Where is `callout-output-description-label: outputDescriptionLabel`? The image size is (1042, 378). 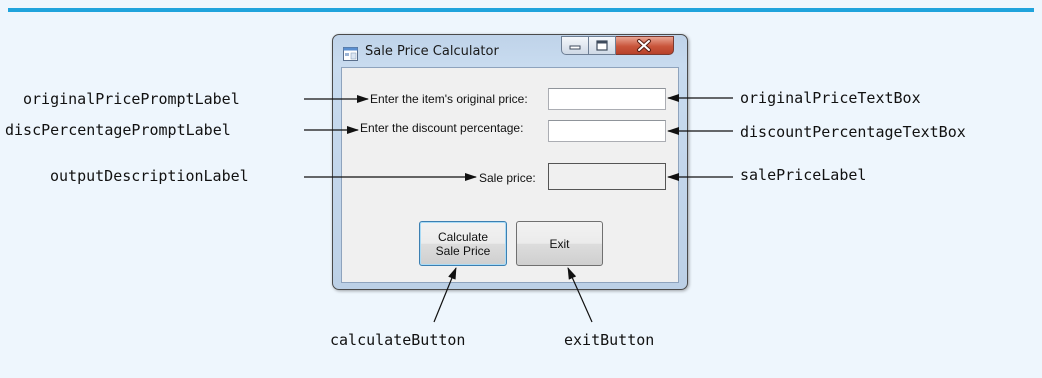
callout-output-description-label: outputDescriptionLabel is located at coordinates (149, 176).